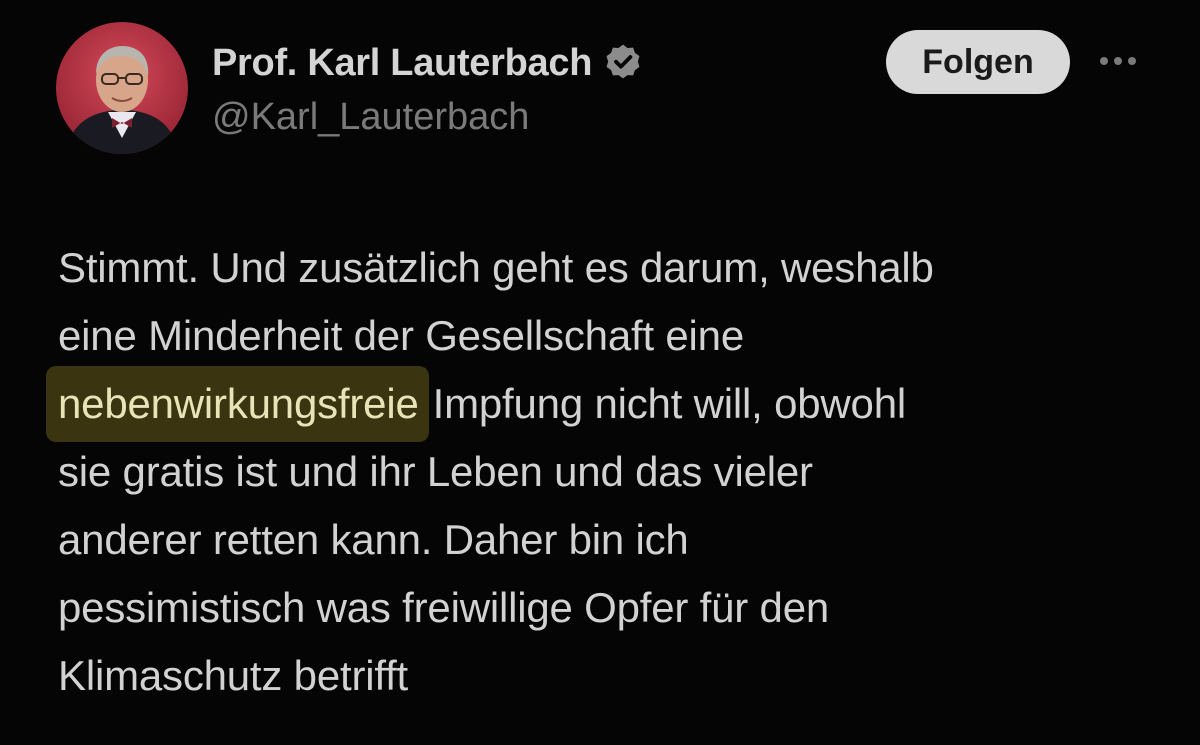 The image size is (1200, 745). What do you see at coordinates (623, 63) in the screenshot?
I see `verified-badge-icon` at bounding box center [623, 63].